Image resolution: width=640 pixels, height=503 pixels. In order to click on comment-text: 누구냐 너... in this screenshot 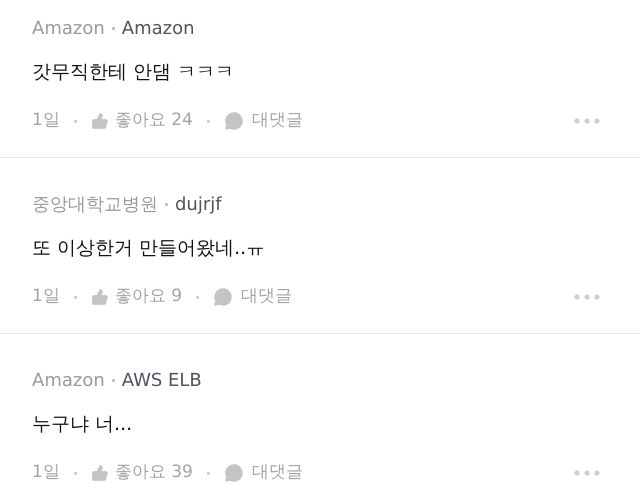, I will do `click(83, 424)`.